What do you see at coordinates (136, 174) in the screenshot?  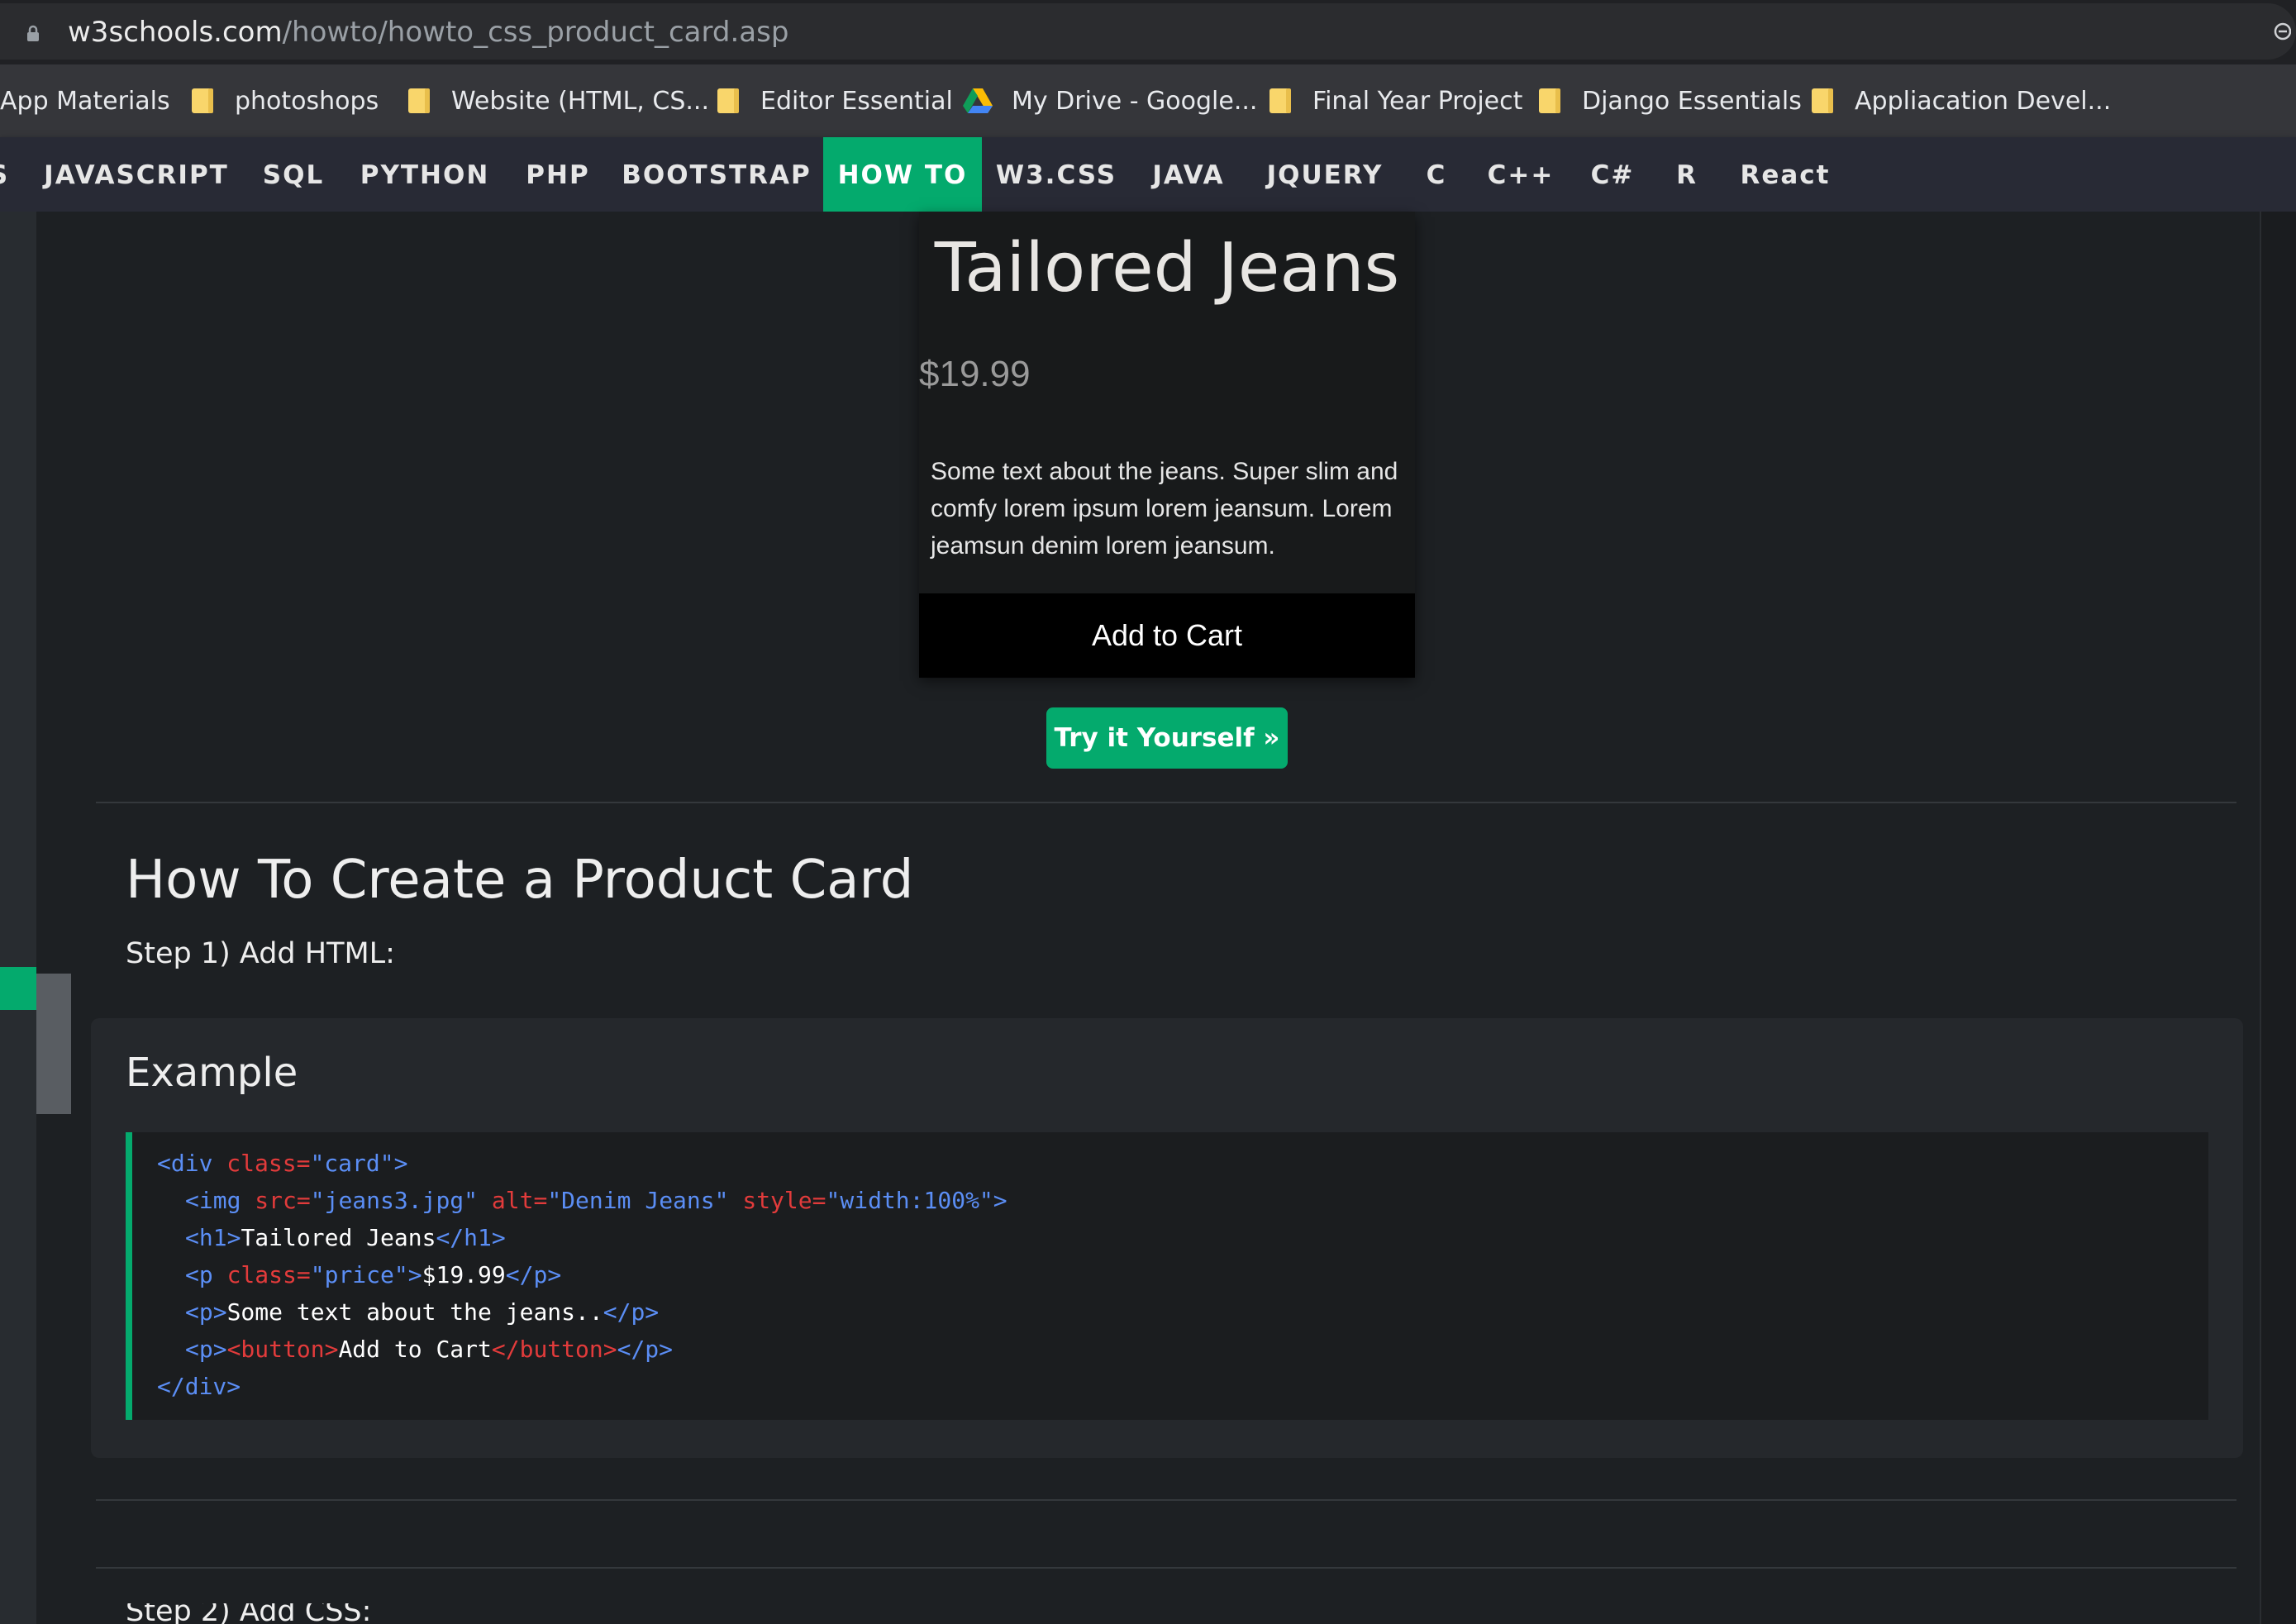 I see `nav-item-javascript: JAVASCRIPT` at bounding box center [136, 174].